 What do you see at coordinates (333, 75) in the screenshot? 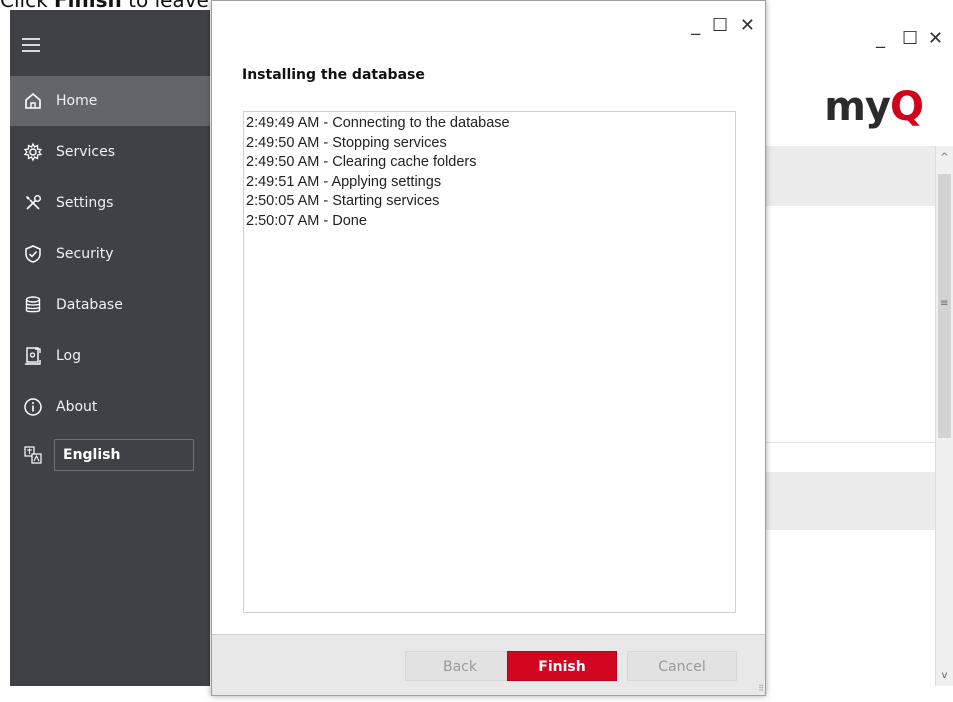
I see `dialog-heading: Installing the database` at bounding box center [333, 75].